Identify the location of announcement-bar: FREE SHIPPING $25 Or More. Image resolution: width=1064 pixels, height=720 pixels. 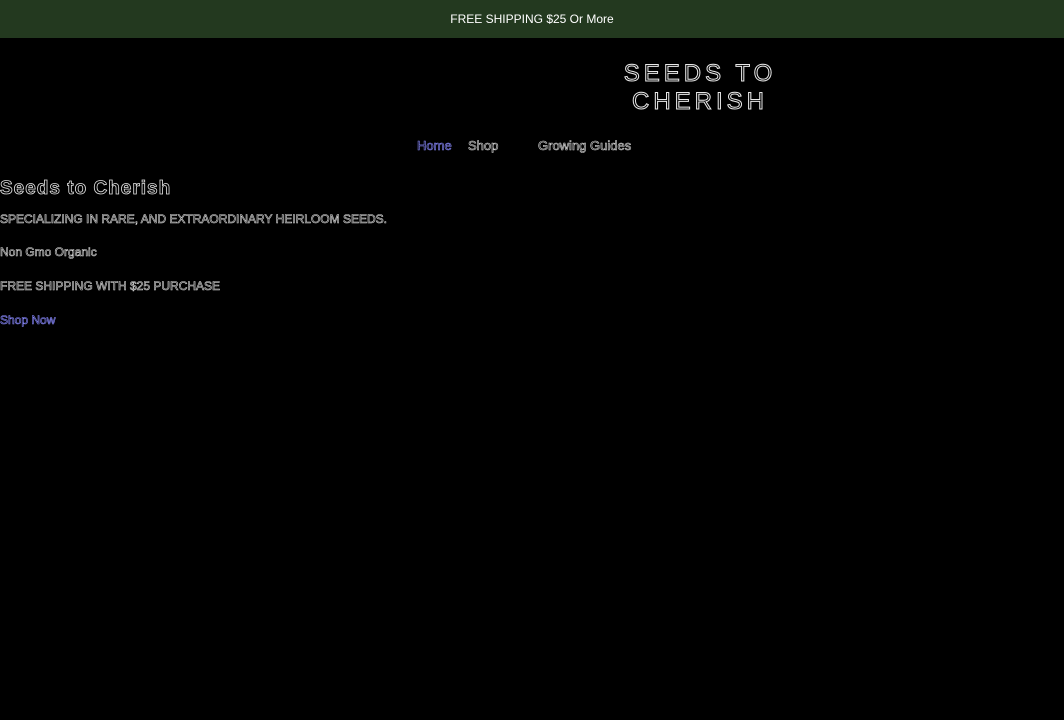
(532, 19).